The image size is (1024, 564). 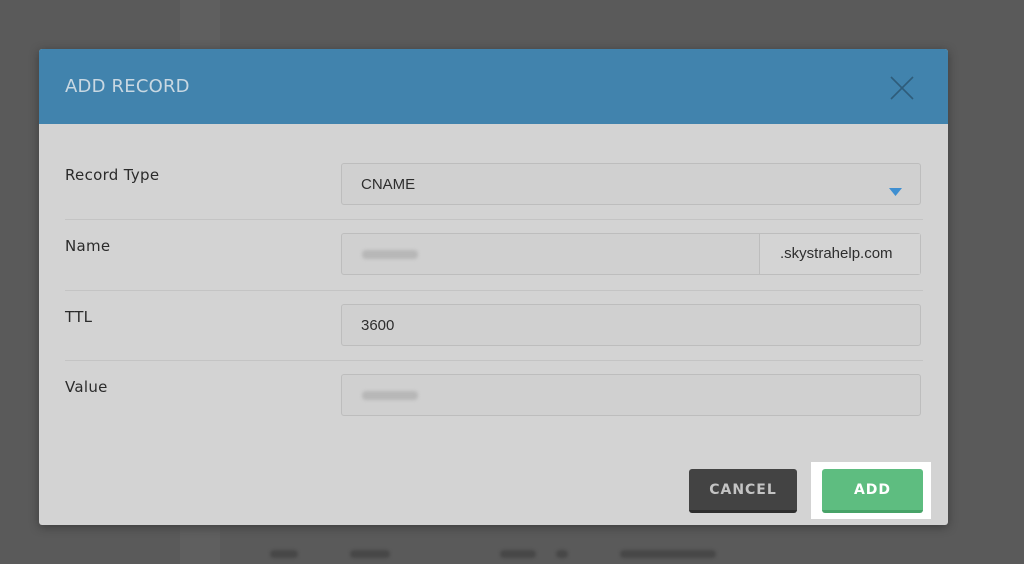 I want to click on dialog-header: ADD RECORD, so click(x=493, y=86).